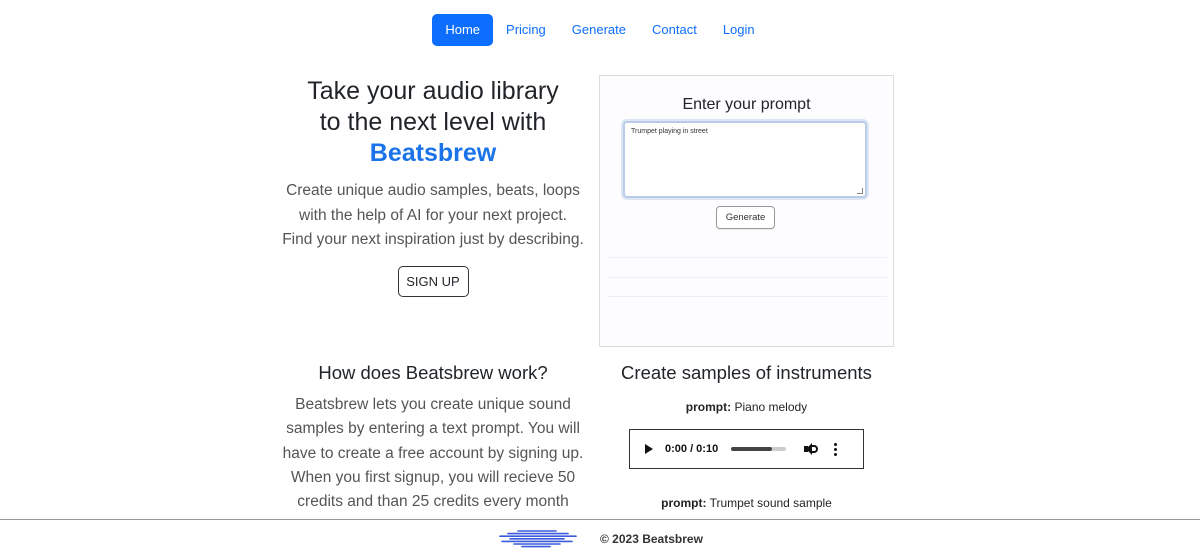 The width and height of the screenshot is (1200, 554). I want to click on prompt-textarea: Trumpet playing in street, so click(745, 159).